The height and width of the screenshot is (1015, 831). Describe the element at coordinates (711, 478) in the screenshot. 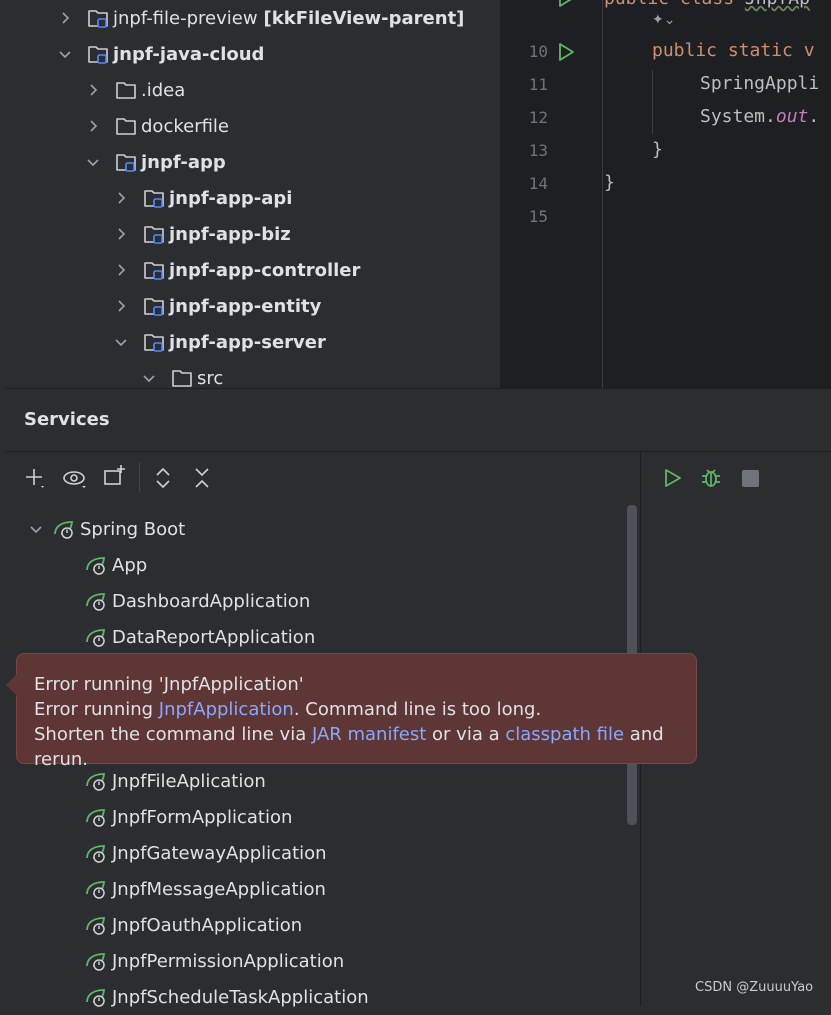

I see `debug-icon` at that location.